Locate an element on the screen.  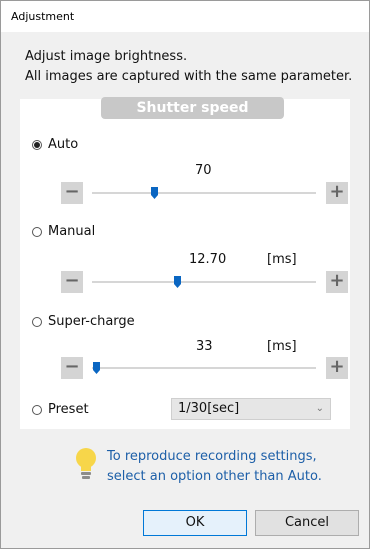
hint-line-1: To reproduce recording settings, is located at coordinates (212, 456).